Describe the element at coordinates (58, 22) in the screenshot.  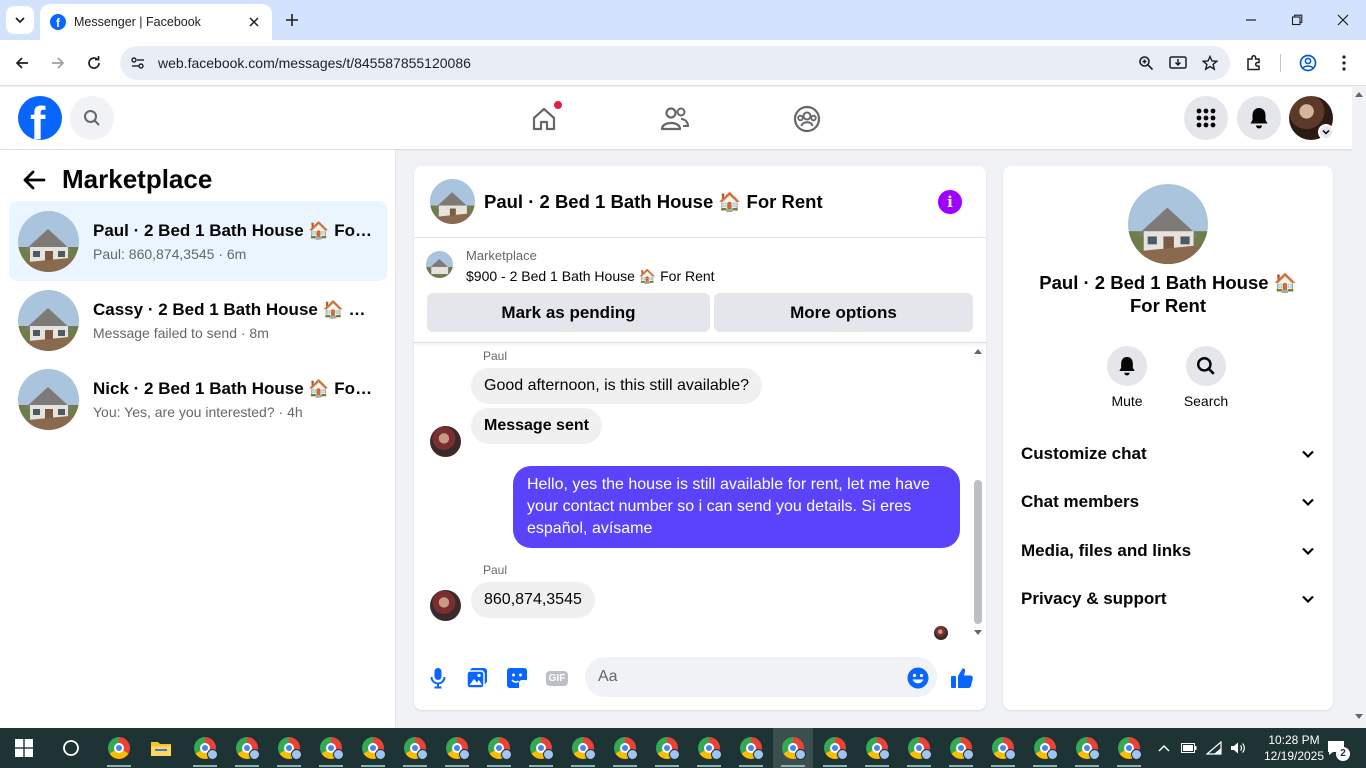
I see `facebook-favicon-icon: f` at that location.